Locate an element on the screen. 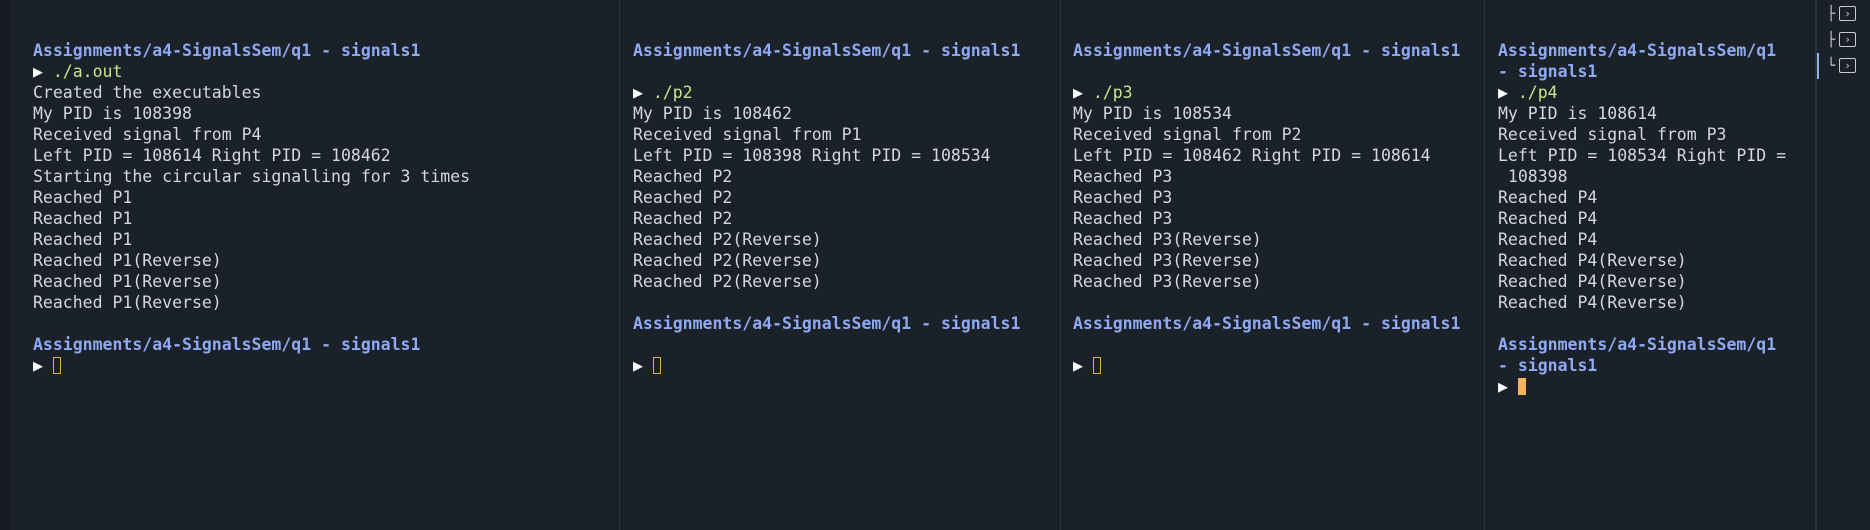 This screenshot has height=530, width=1870. output-line: Created the executables is located at coordinates (147, 92).